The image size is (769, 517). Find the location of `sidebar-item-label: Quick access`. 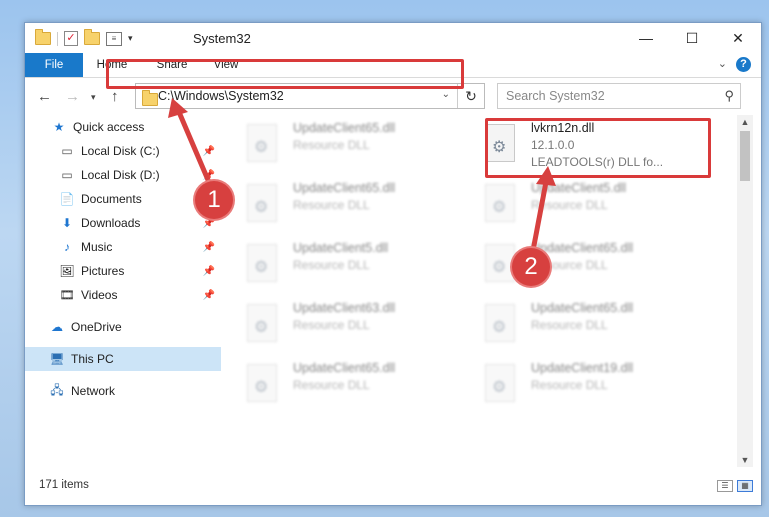

sidebar-item-label: Quick access is located at coordinates (109, 127).